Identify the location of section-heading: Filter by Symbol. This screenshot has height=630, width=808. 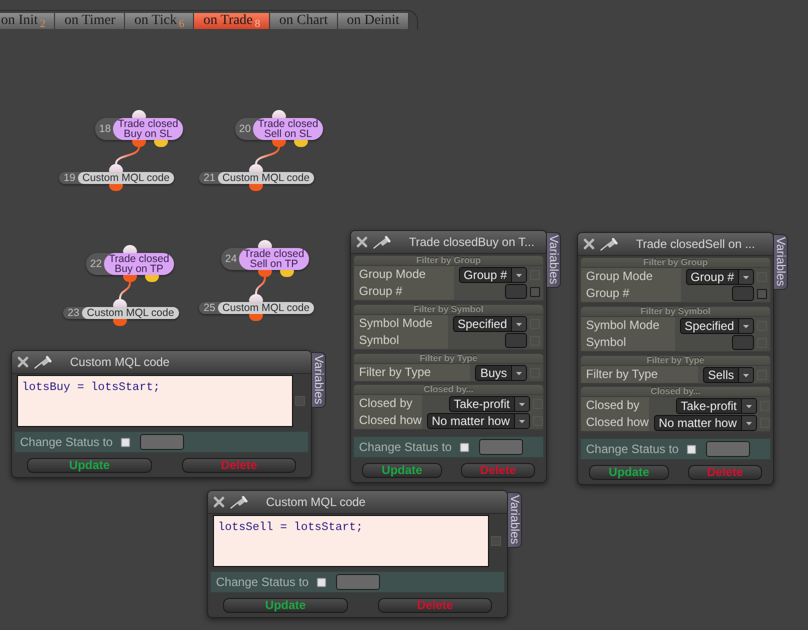
(675, 312).